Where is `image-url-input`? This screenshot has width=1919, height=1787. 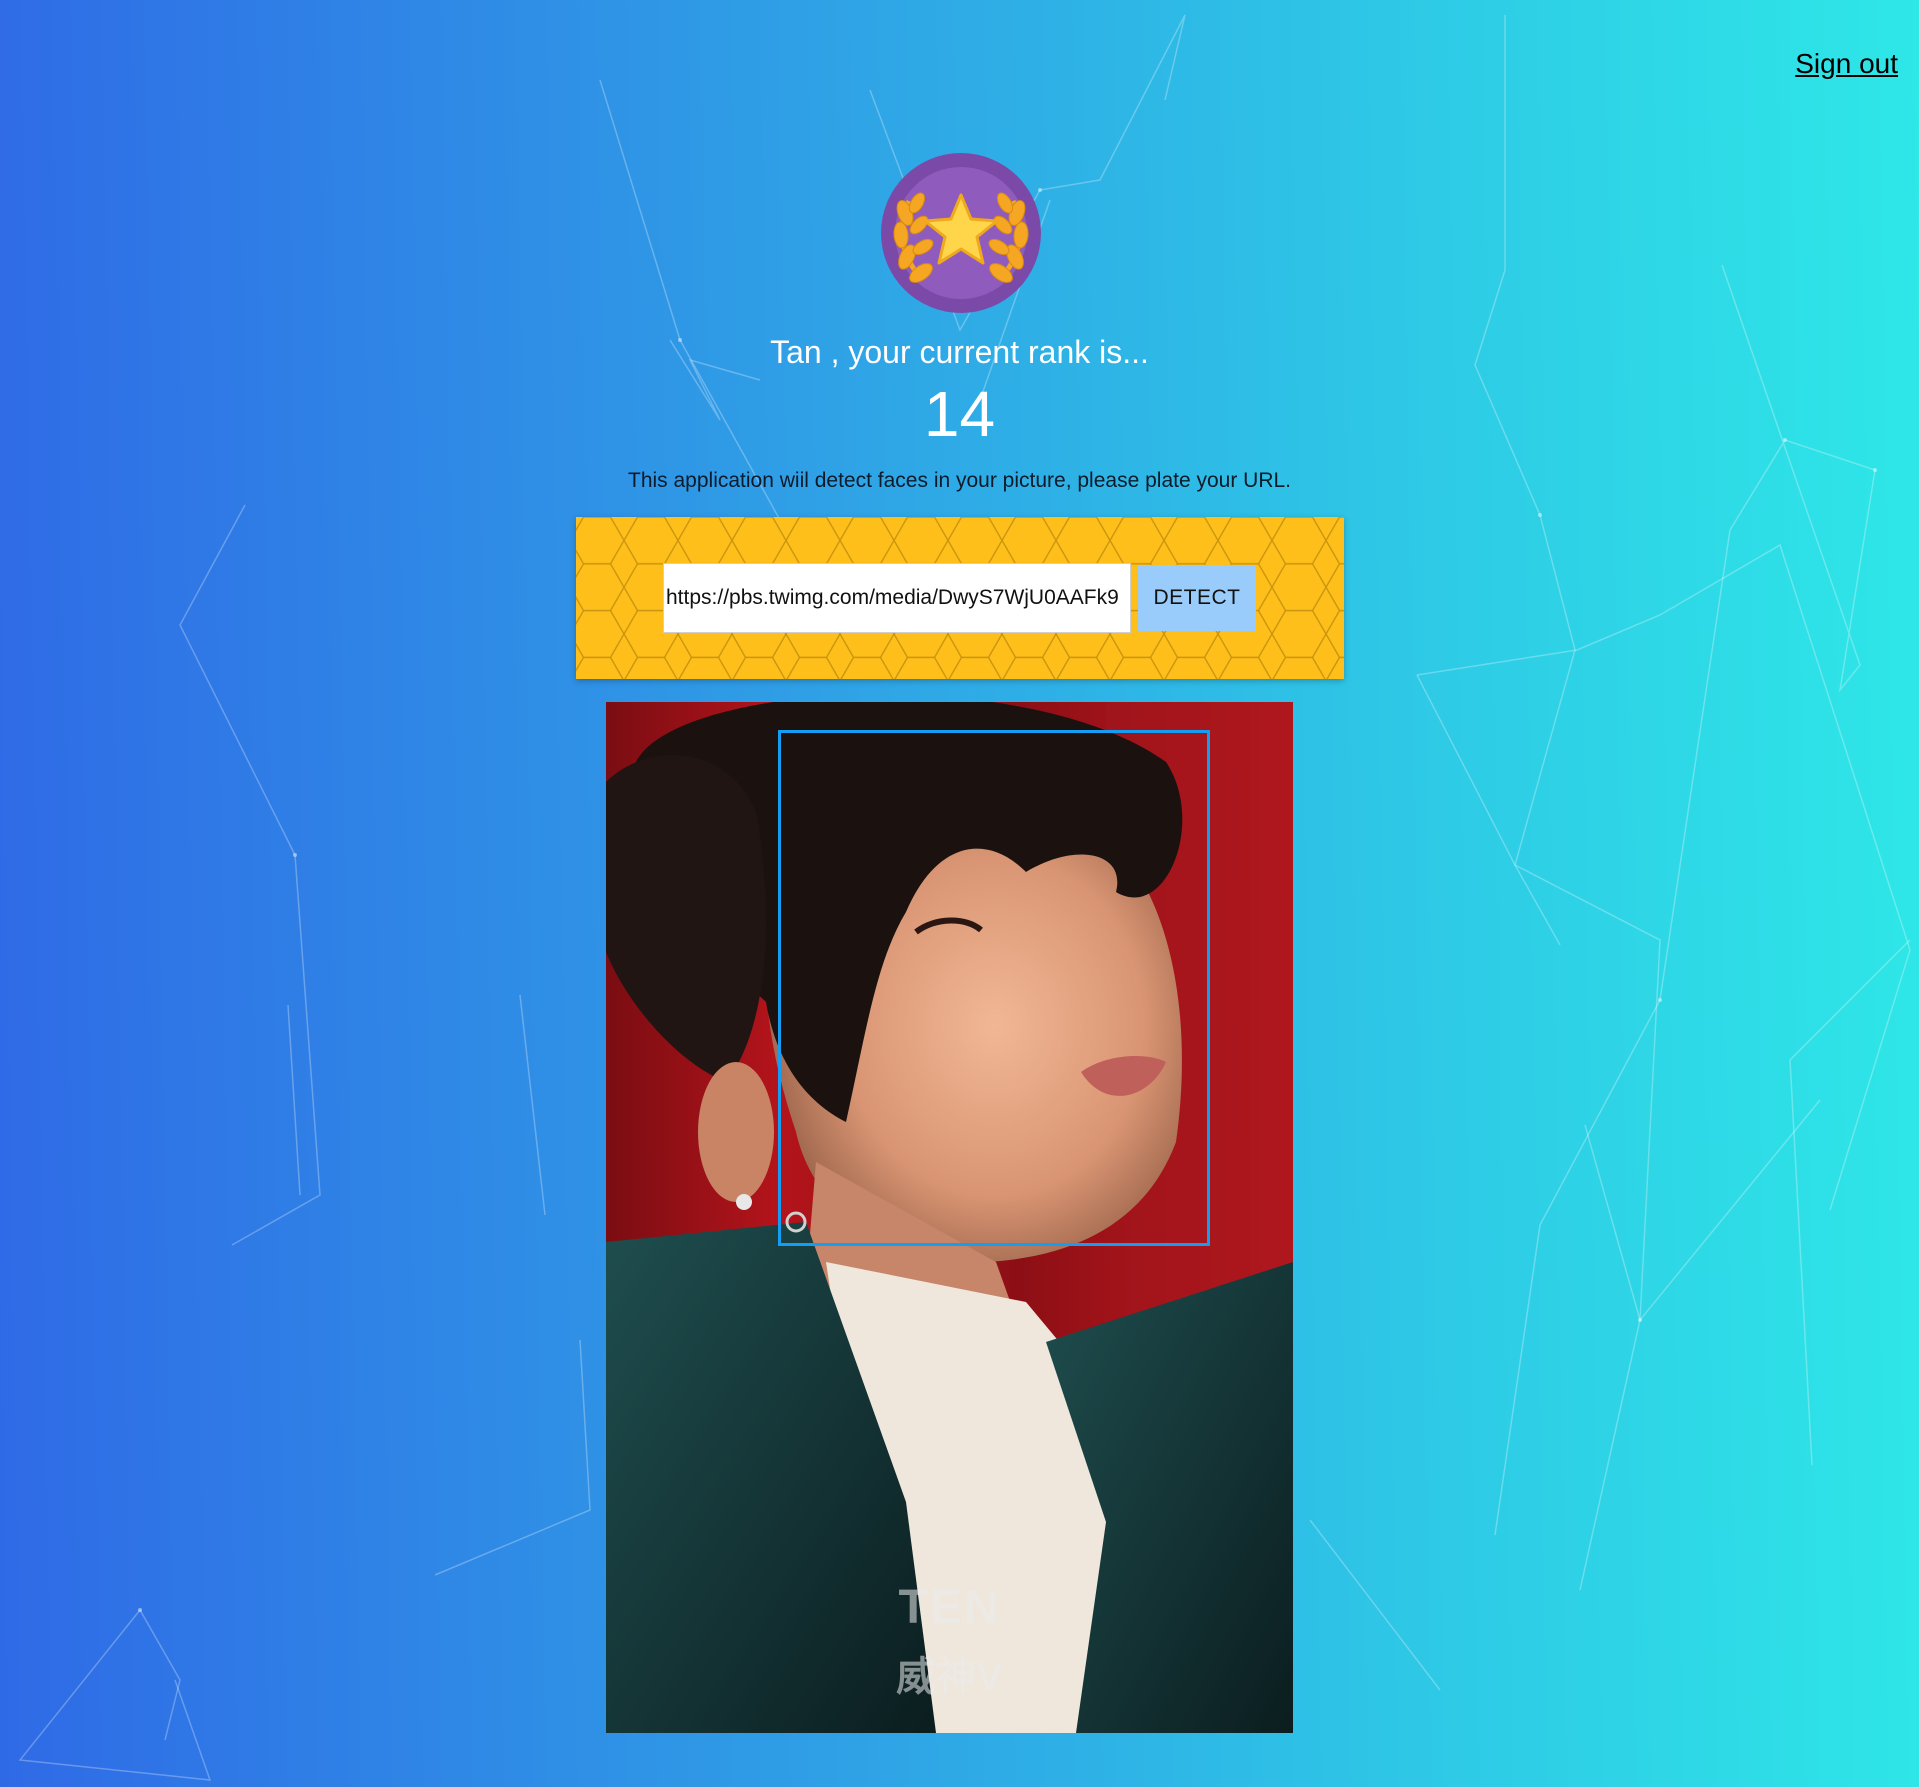
image-url-input is located at coordinates (897, 598).